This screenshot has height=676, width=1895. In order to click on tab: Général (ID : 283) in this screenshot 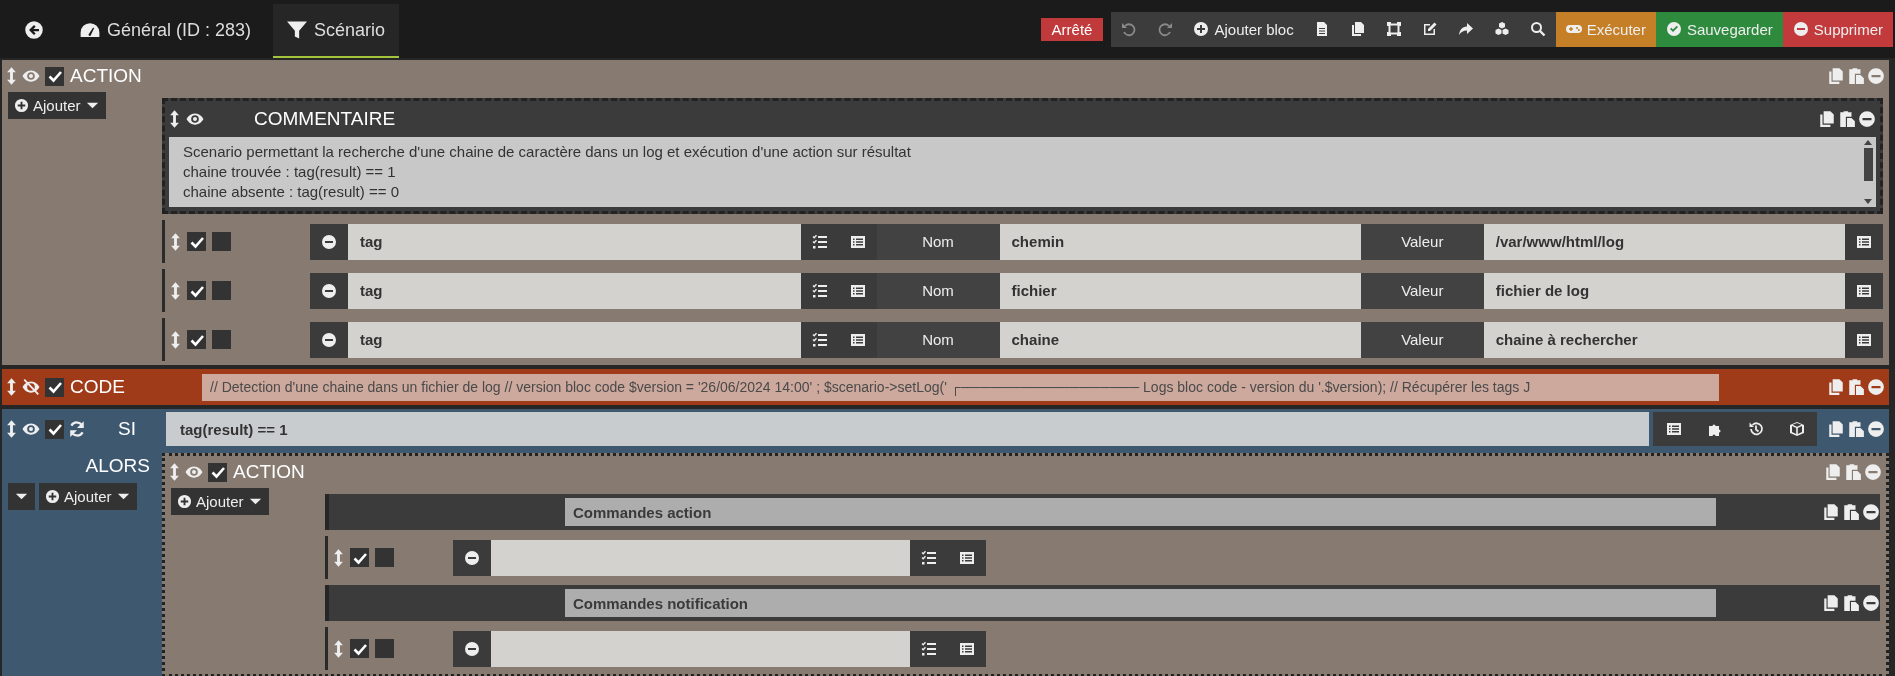, I will do `click(166, 31)`.